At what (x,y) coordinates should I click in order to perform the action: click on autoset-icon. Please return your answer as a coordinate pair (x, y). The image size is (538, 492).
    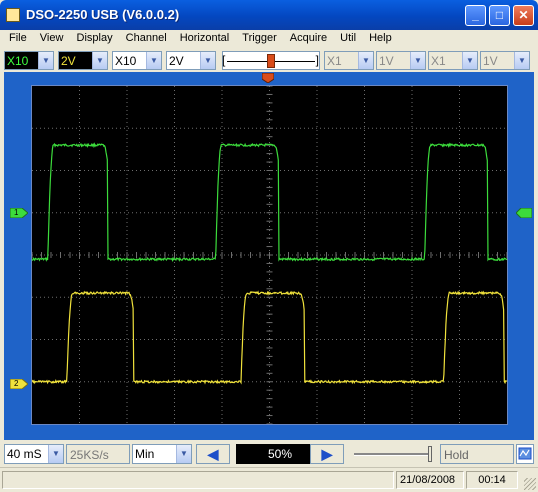
    Looking at the image, I should click on (525, 454).